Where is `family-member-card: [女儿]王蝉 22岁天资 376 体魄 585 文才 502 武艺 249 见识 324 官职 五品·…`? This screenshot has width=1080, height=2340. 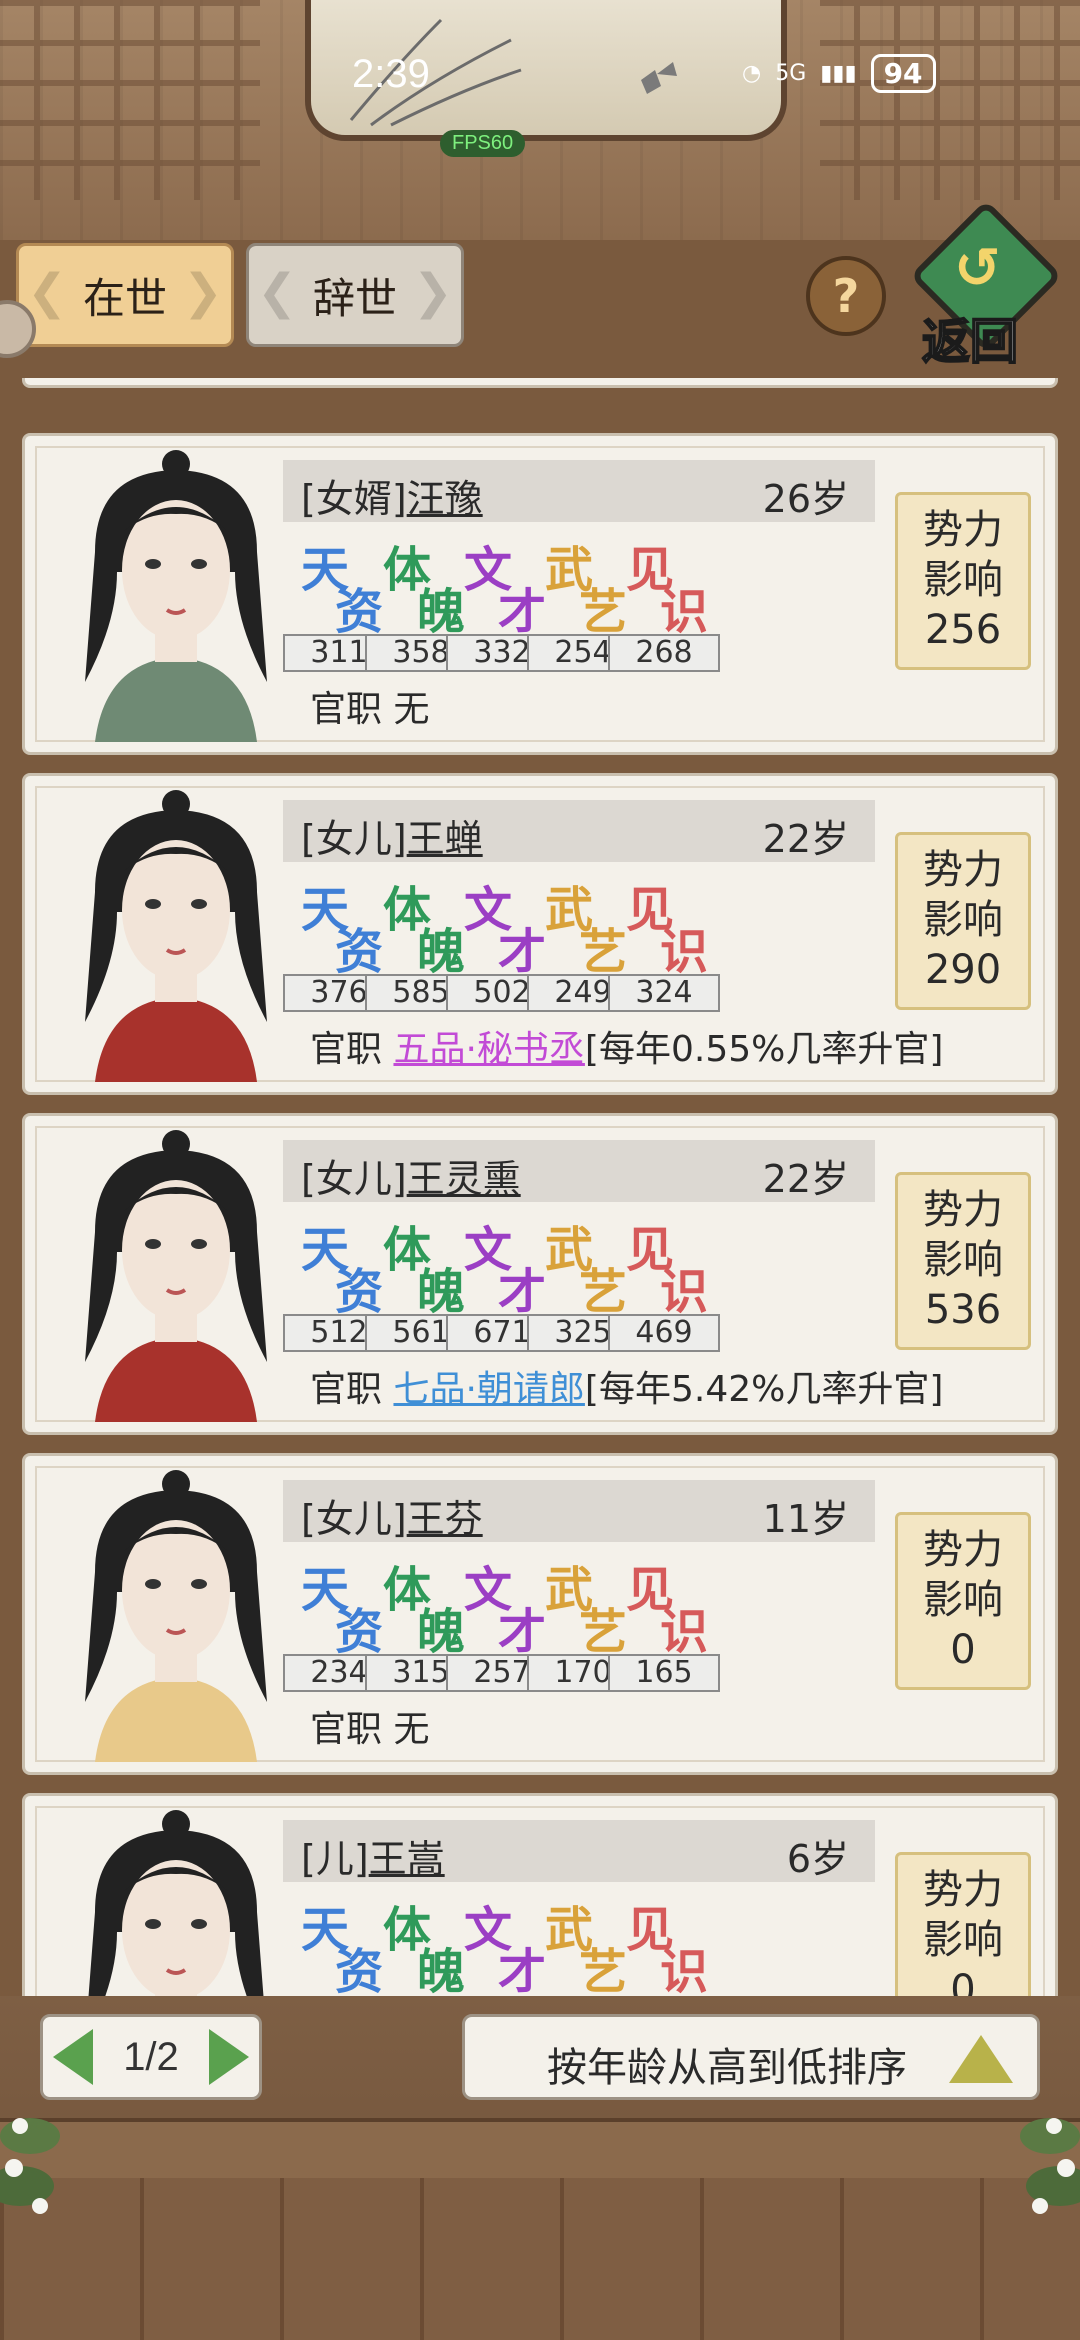
family-member-card: [女儿]王蝉 22岁天资 376 体魄 585 文才 502 武艺 249 见识 324 官职 五品·… is located at coordinates (540, 934).